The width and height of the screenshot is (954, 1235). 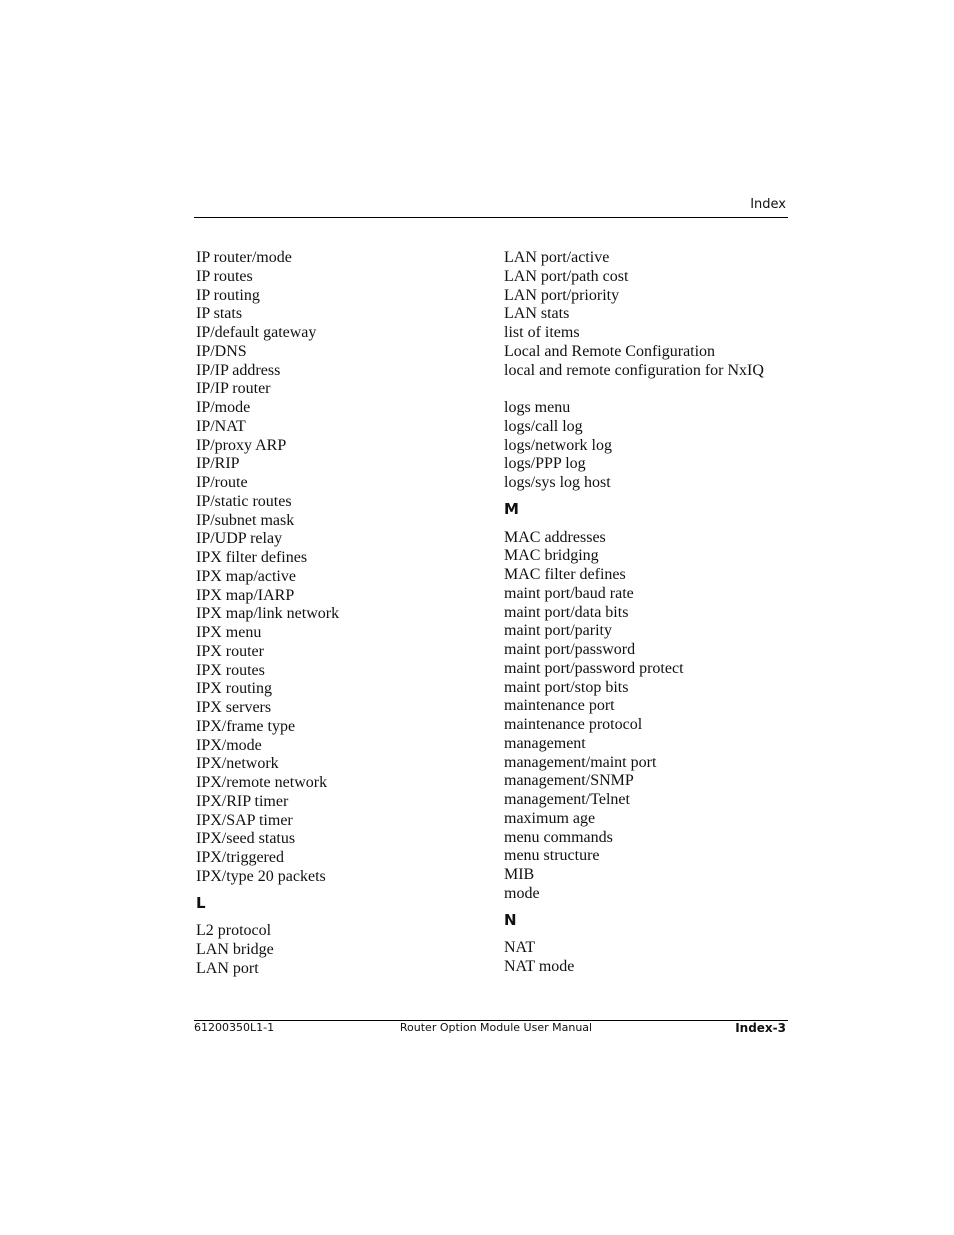 What do you see at coordinates (511, 508) in the screenshot?
I see `section-letter-m: M` at bounding box center [511, 508].